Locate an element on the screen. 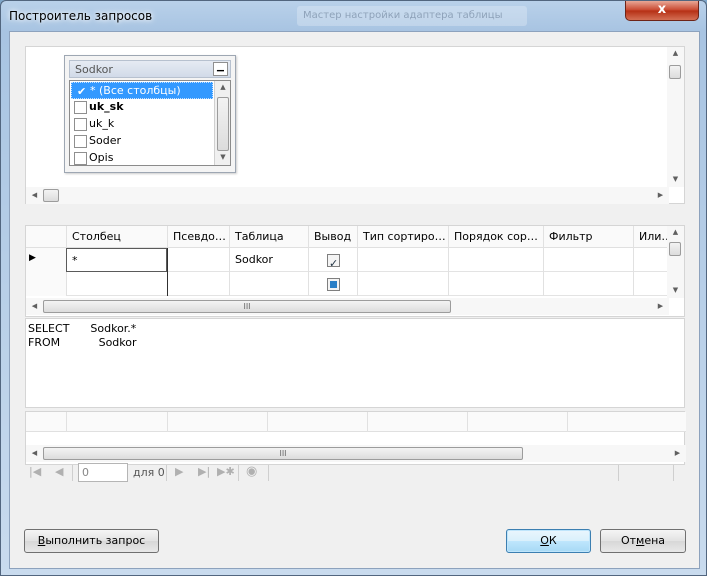 The image size is (707, 576). results-pane: ◀ III ▶ is located at coordinates (355, 438).